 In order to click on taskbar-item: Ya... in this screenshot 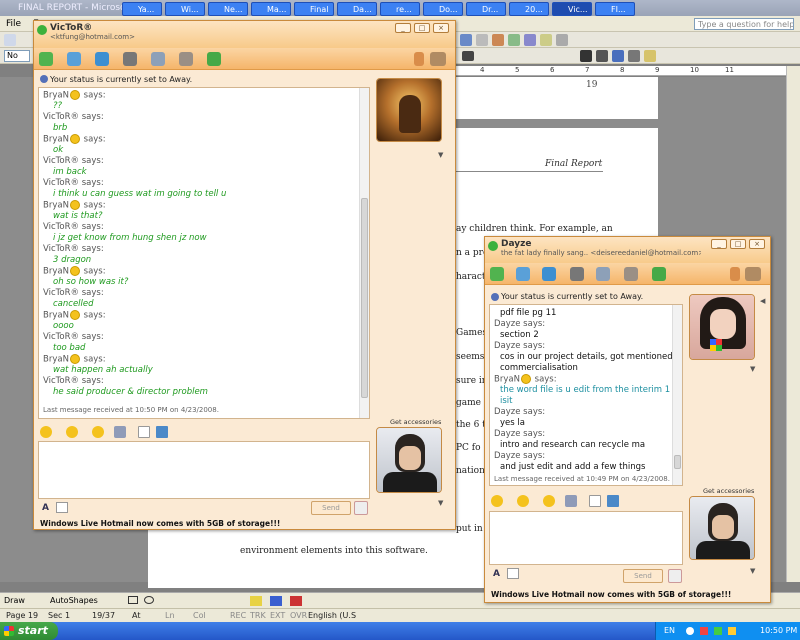, I will do `click(142, 9)`.